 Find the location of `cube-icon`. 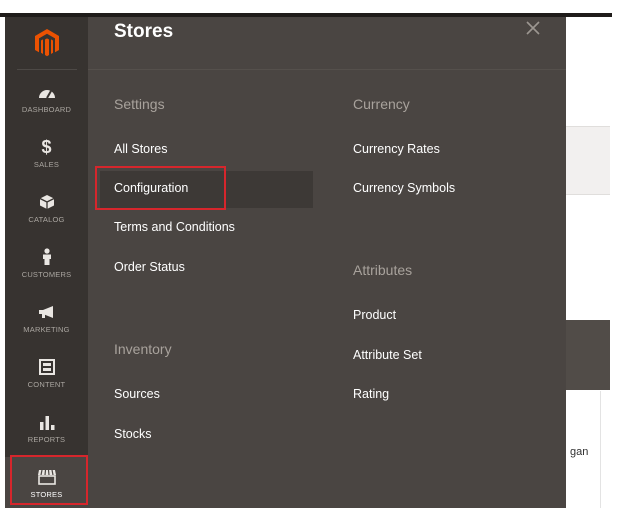

cube-icon is located at coordinates (47, 202).